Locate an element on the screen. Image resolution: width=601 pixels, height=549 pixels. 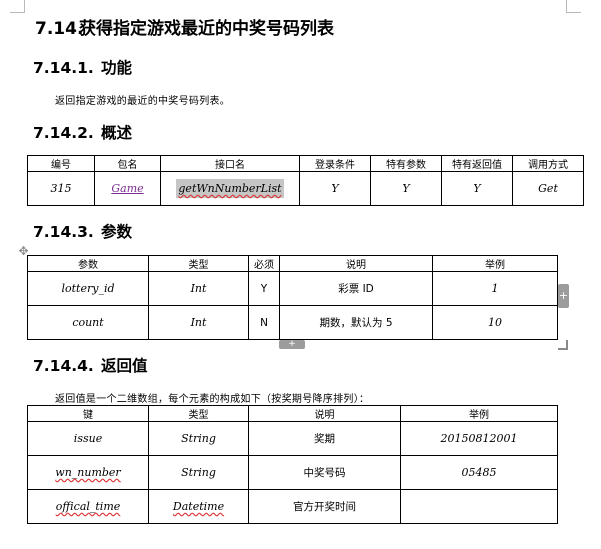
header-cell: 参数 is located at coordinates (88, 263).